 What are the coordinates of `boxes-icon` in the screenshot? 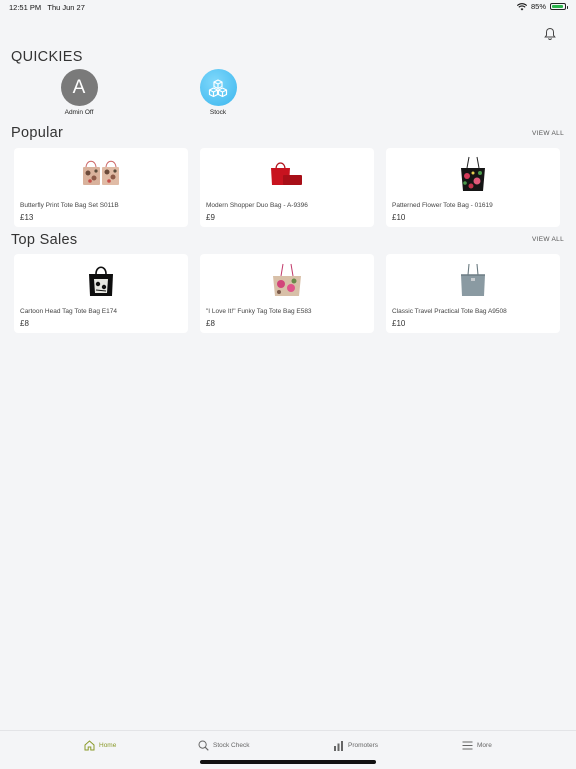 It's located at (218, 87).